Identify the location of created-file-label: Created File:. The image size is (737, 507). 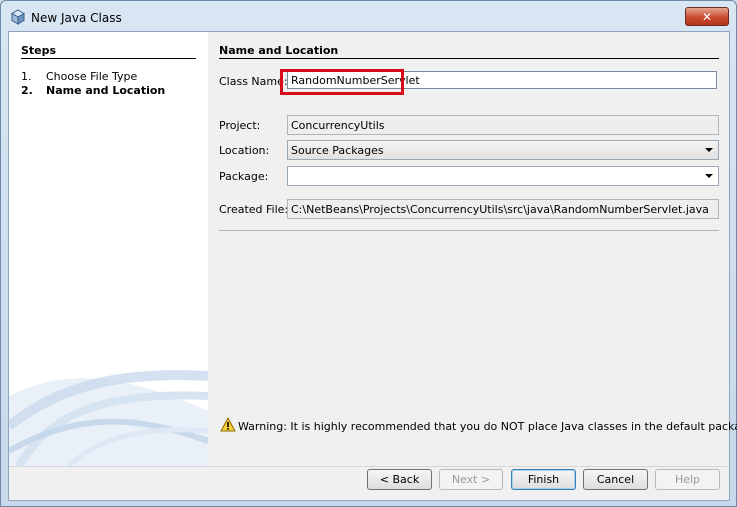
(254, 209).